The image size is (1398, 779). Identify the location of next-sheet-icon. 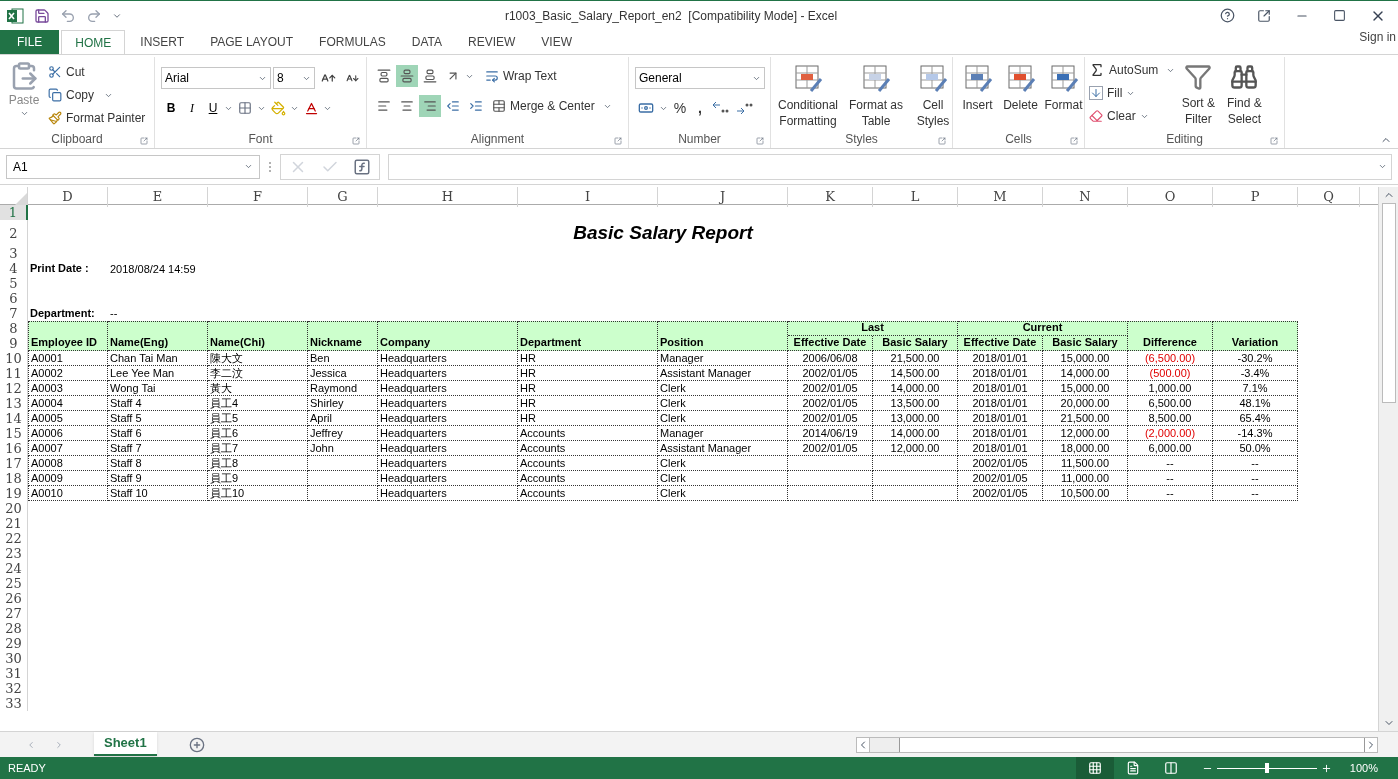
(59, 744).